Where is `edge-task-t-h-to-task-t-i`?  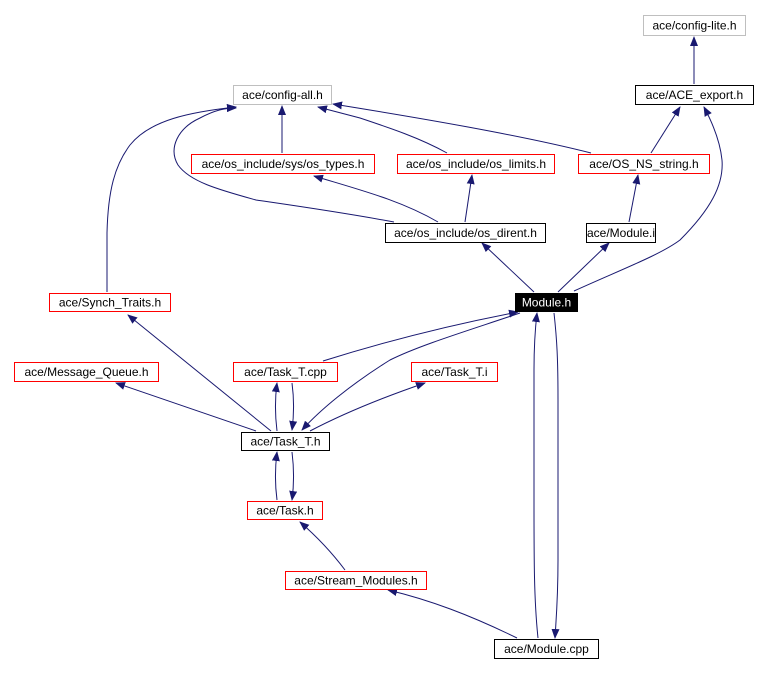 edge-task-t-h-to-task-t-i is located at coordinates (367, 407).